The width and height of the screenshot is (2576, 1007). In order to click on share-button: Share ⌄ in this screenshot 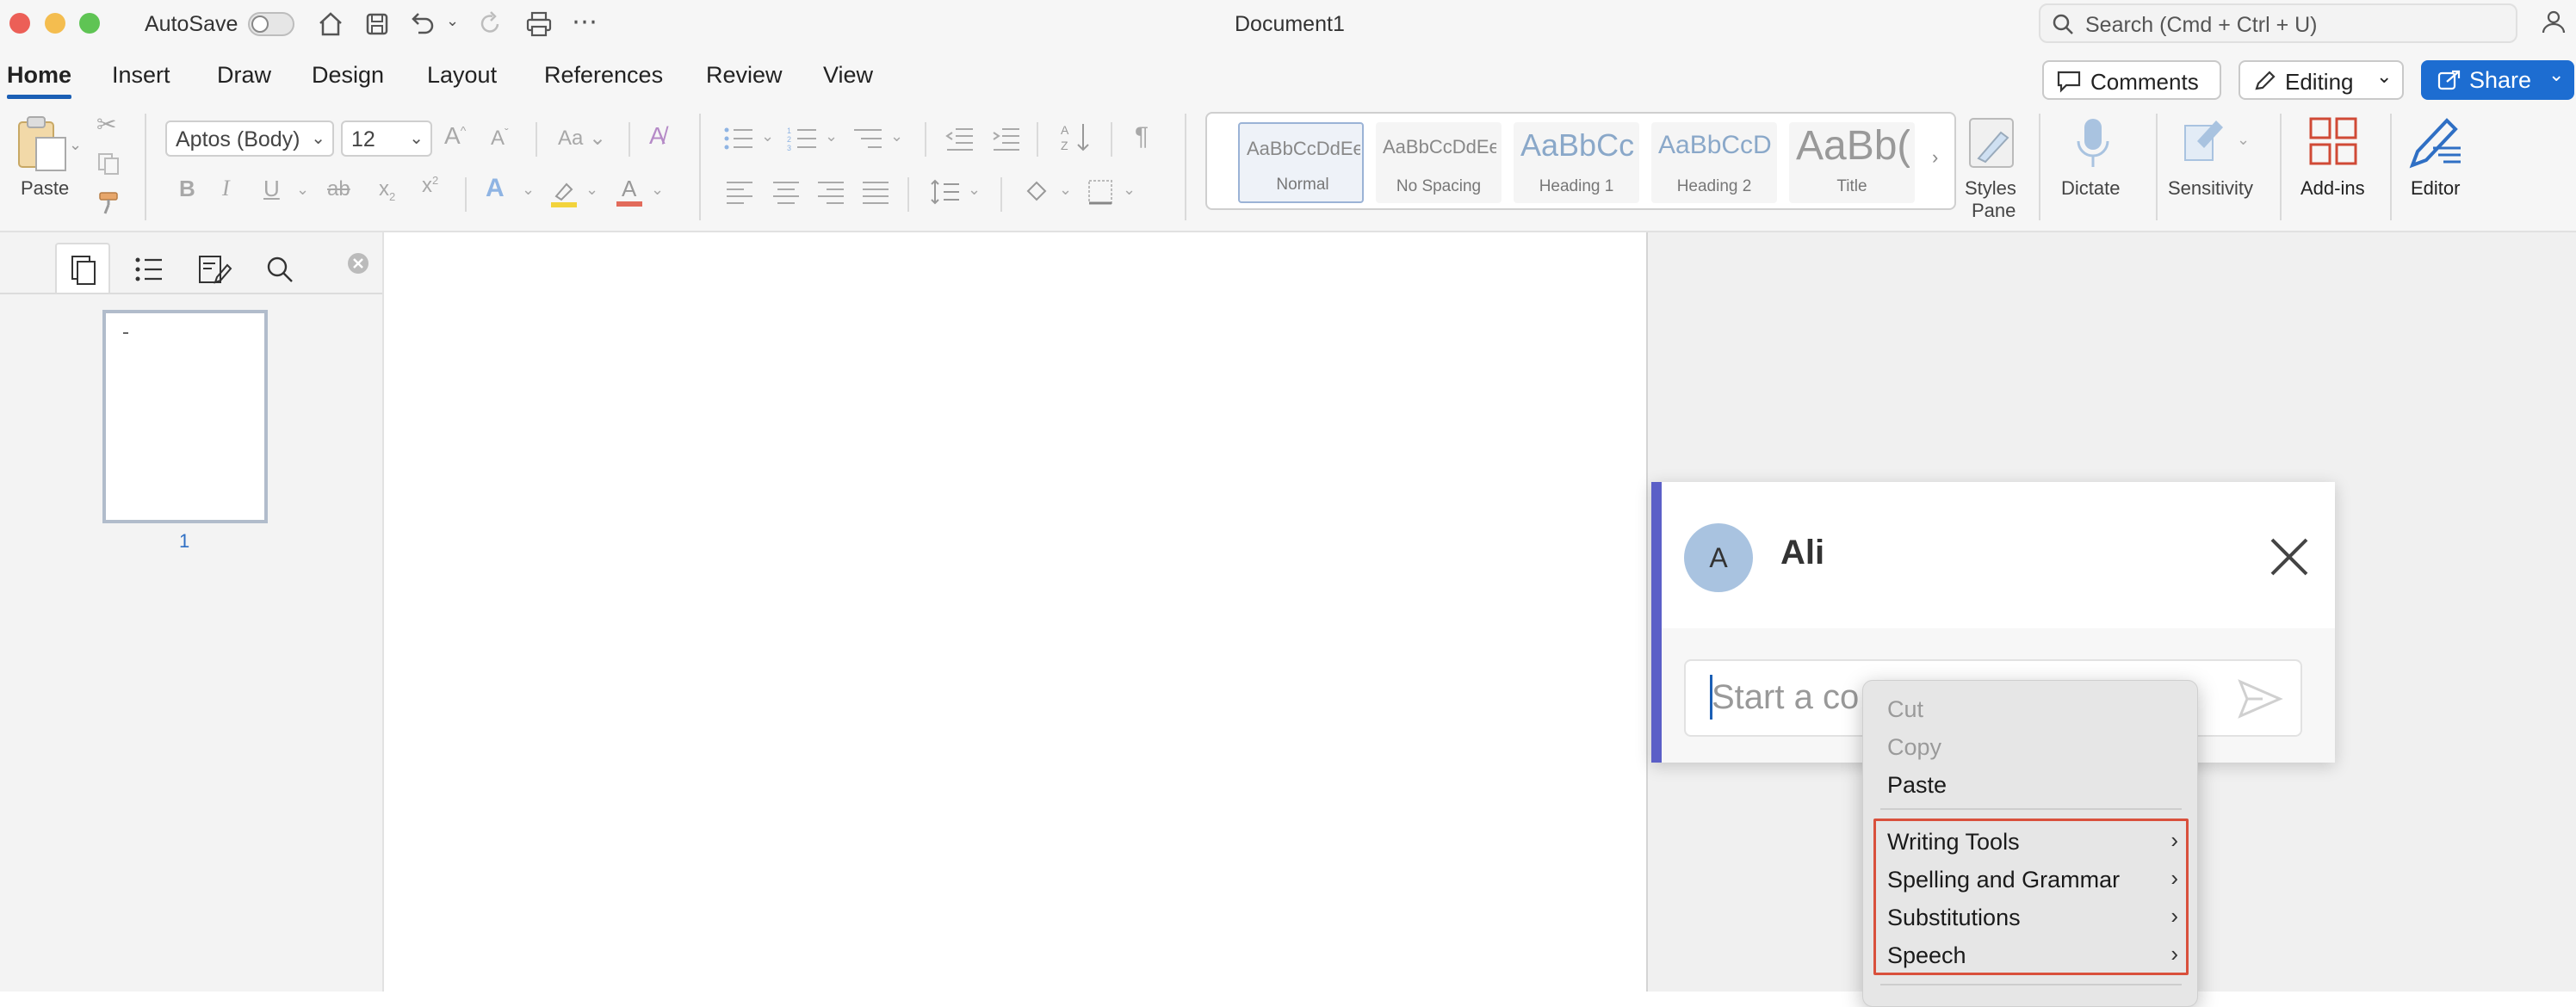, I will do `click(2497, 80)`.